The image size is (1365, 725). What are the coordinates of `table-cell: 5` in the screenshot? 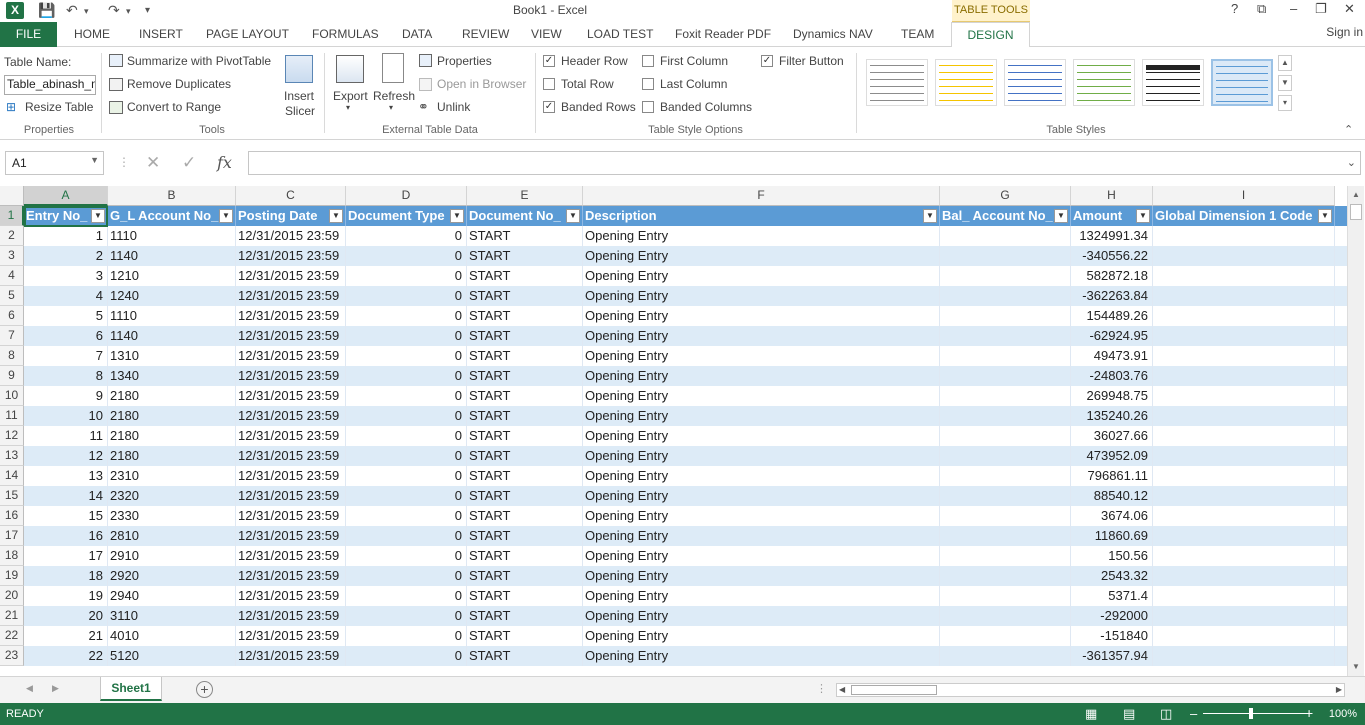 It's located at (66, 316).